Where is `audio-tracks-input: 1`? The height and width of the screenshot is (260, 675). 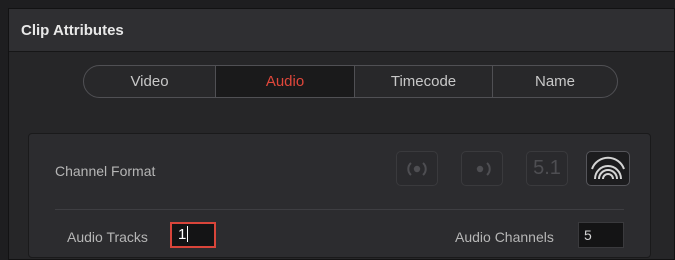
audio-tracks-input: 1 is located at coordinates (193, 235).